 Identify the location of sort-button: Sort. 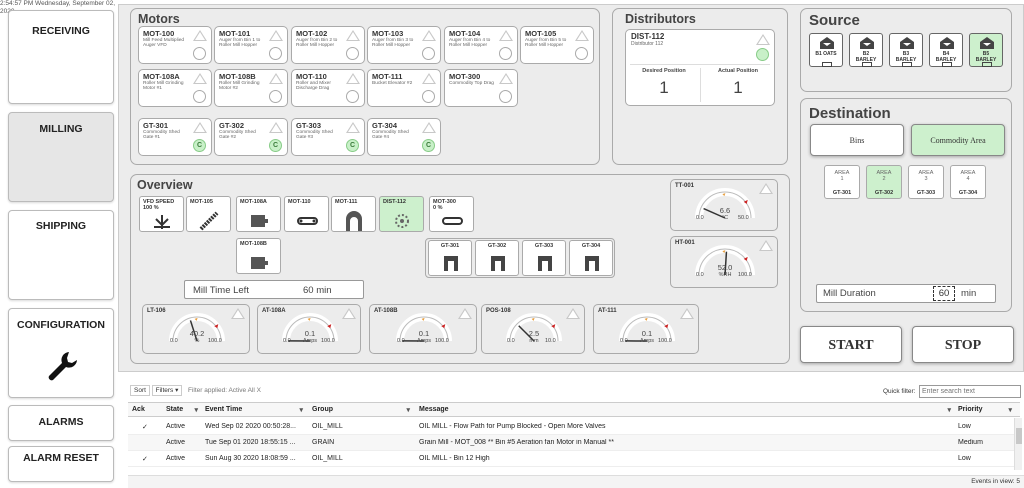
(140, 390).